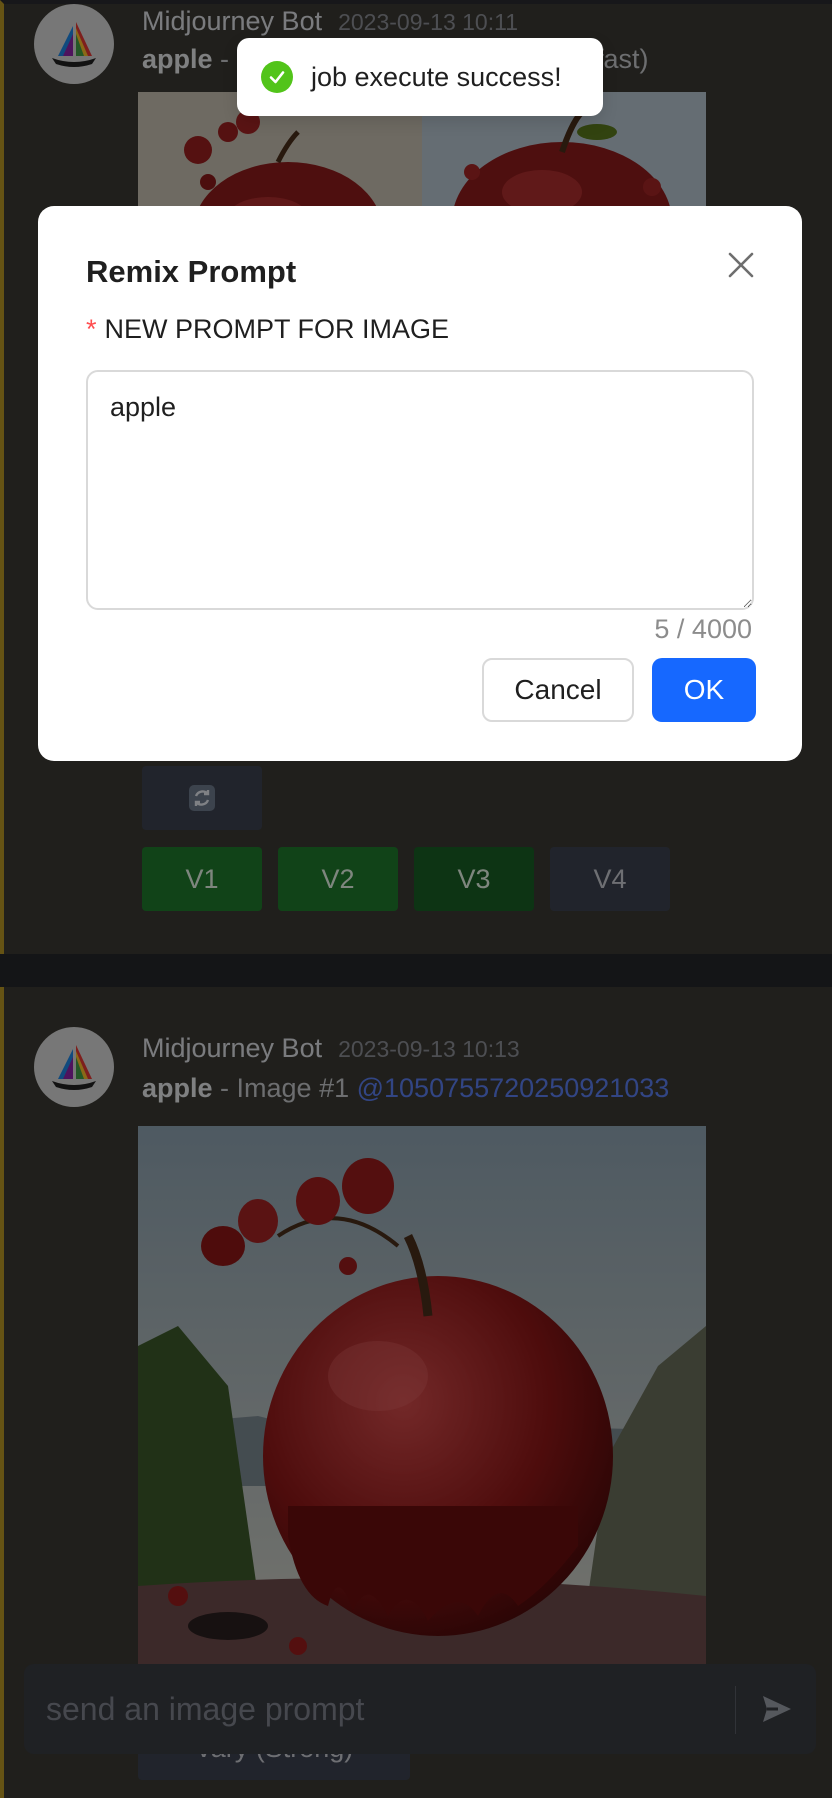  I want to click on required-mark: *, so click(91, 329).